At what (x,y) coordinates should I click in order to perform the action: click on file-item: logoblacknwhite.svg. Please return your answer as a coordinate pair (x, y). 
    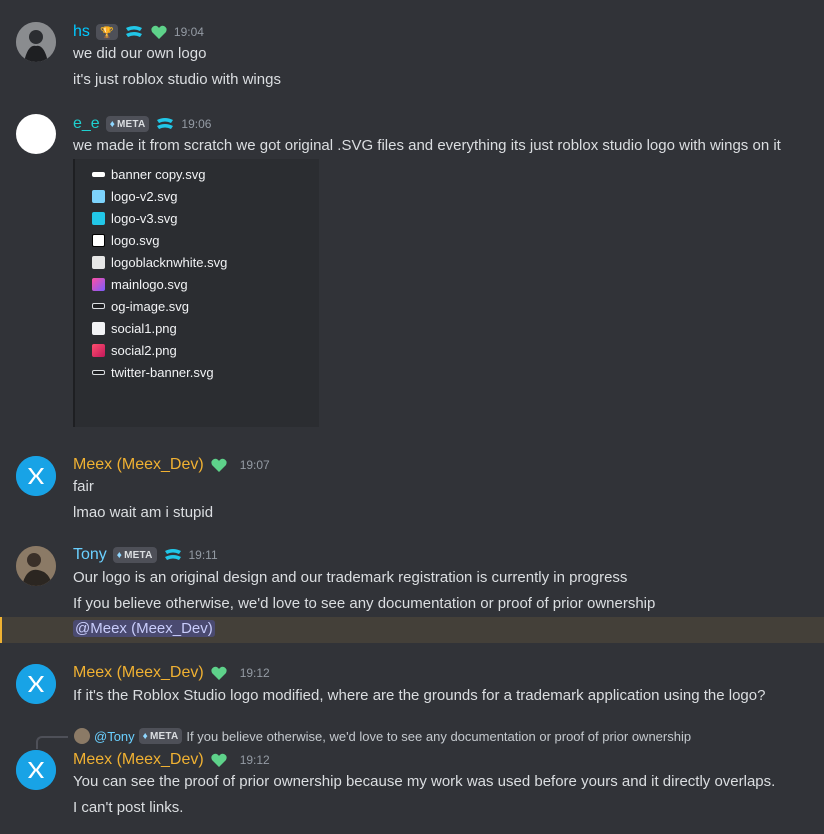
    Looking at the image, I should click on (159, 262).